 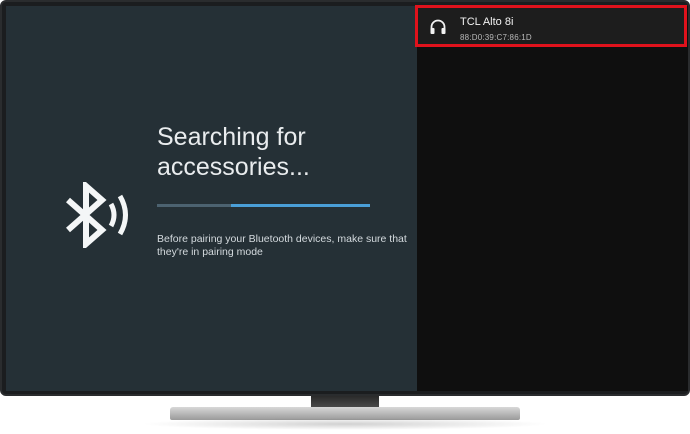 I want to click on bluetooth-searching-icon, so click(x=97, y=215).